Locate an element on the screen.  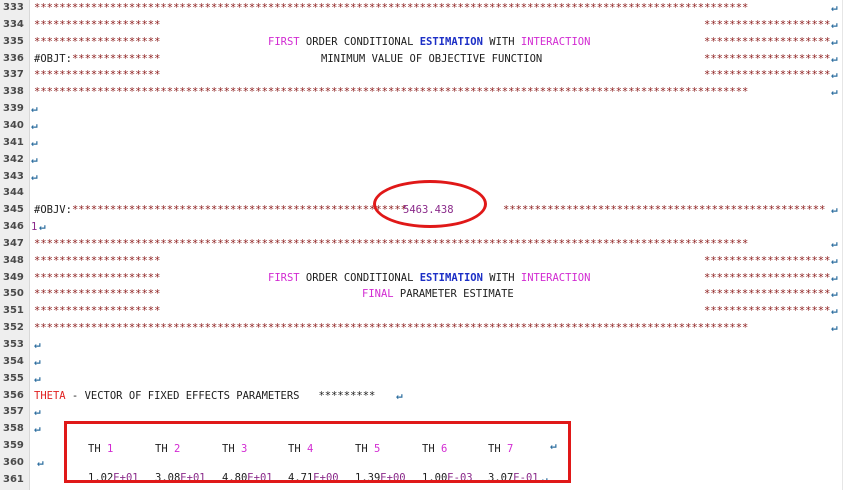
line-number: 345 is located at coordinates (13, 210).